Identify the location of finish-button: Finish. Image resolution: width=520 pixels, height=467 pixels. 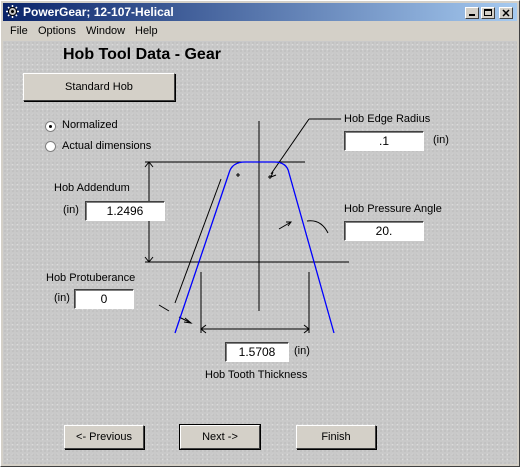
(336, 437).